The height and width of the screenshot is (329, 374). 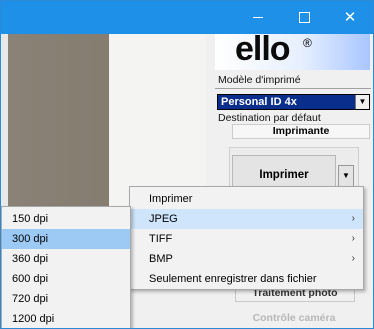 I want to click on dpi-option-720: 720 dpi, so click(x=66, y=299).